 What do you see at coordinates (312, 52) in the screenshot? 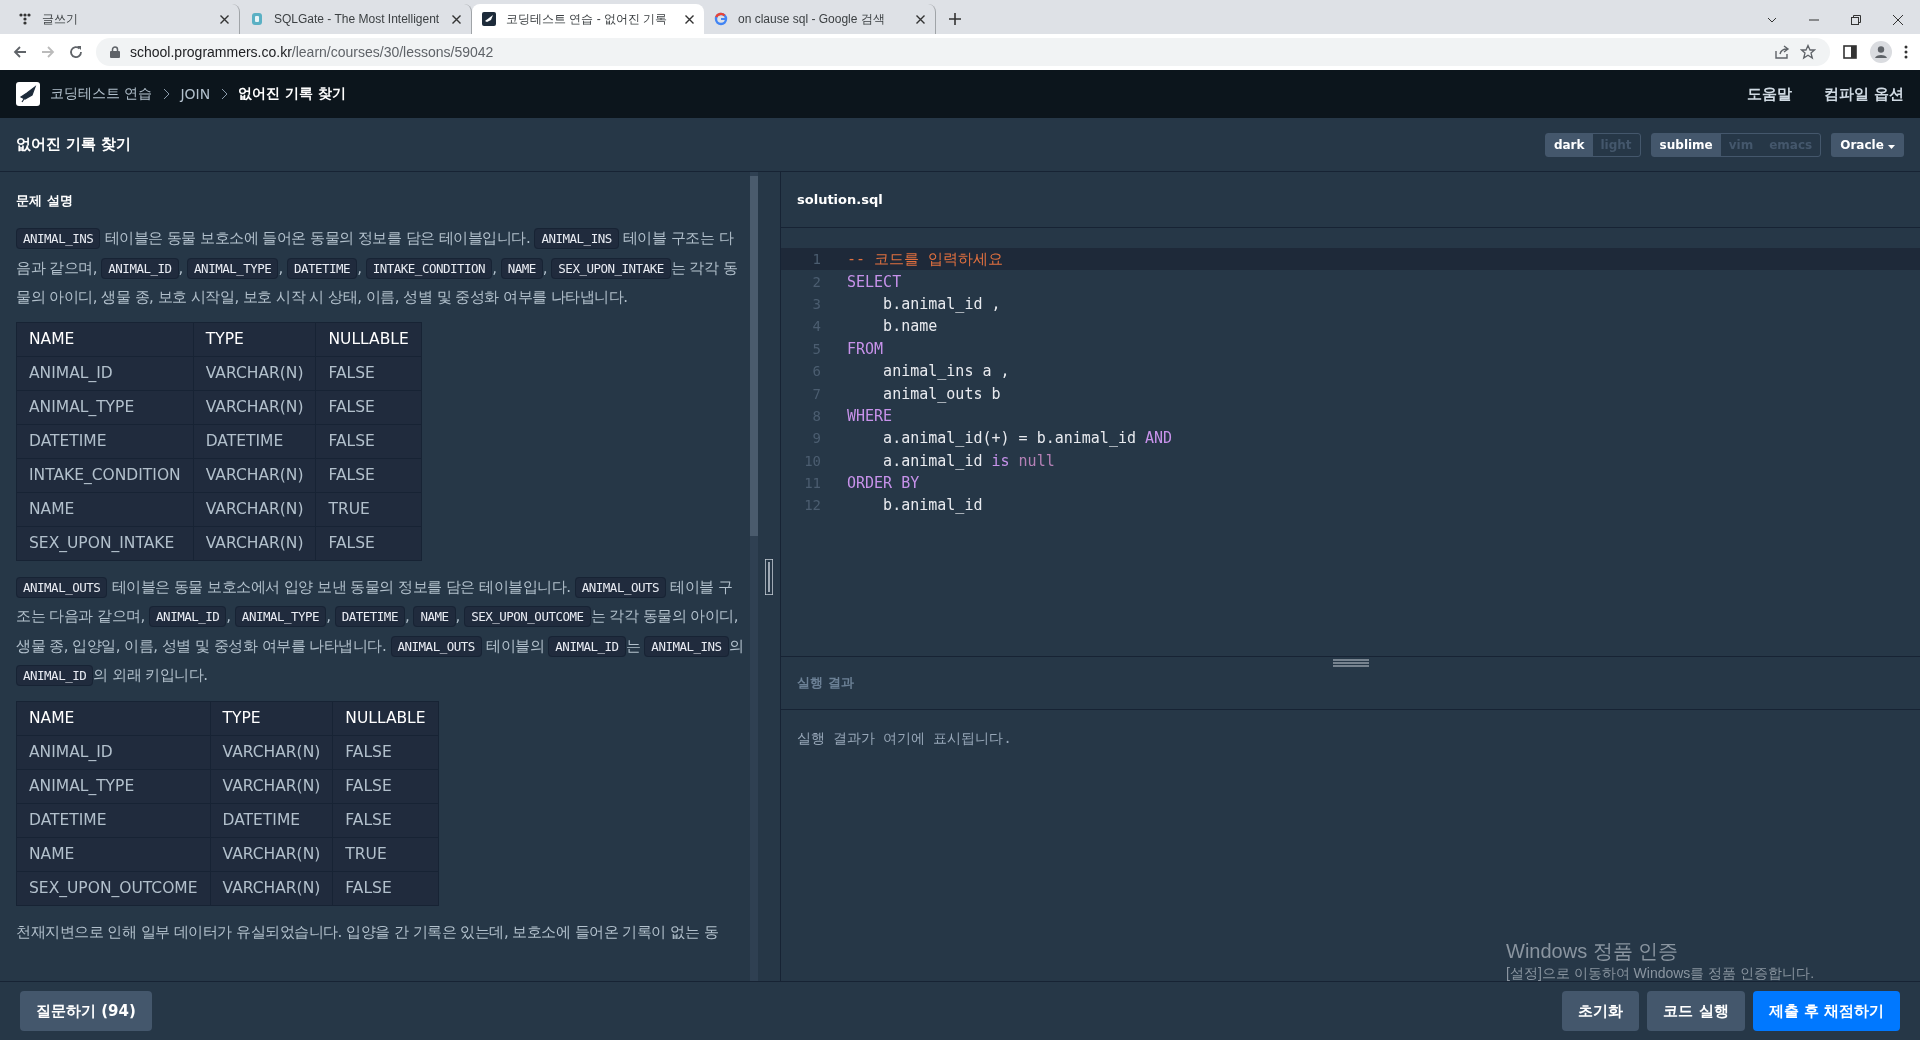
I see `url-text: school.programmers.co.kr/learn/courses/30/lessons/59042` at bounding box center [312, 52].